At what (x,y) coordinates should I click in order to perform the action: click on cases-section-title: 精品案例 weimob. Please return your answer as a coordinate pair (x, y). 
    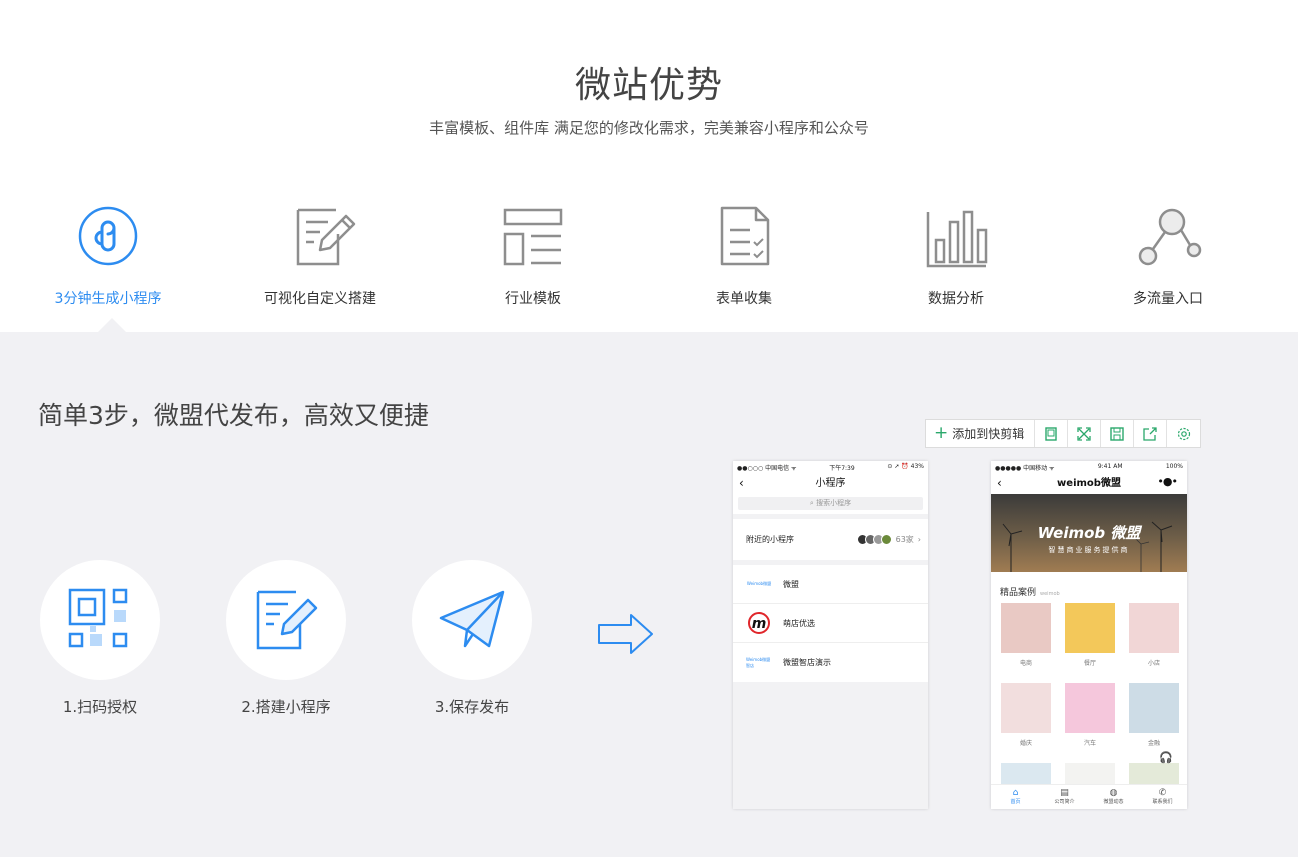
    Looking at the image, I should click on (1089, 587).